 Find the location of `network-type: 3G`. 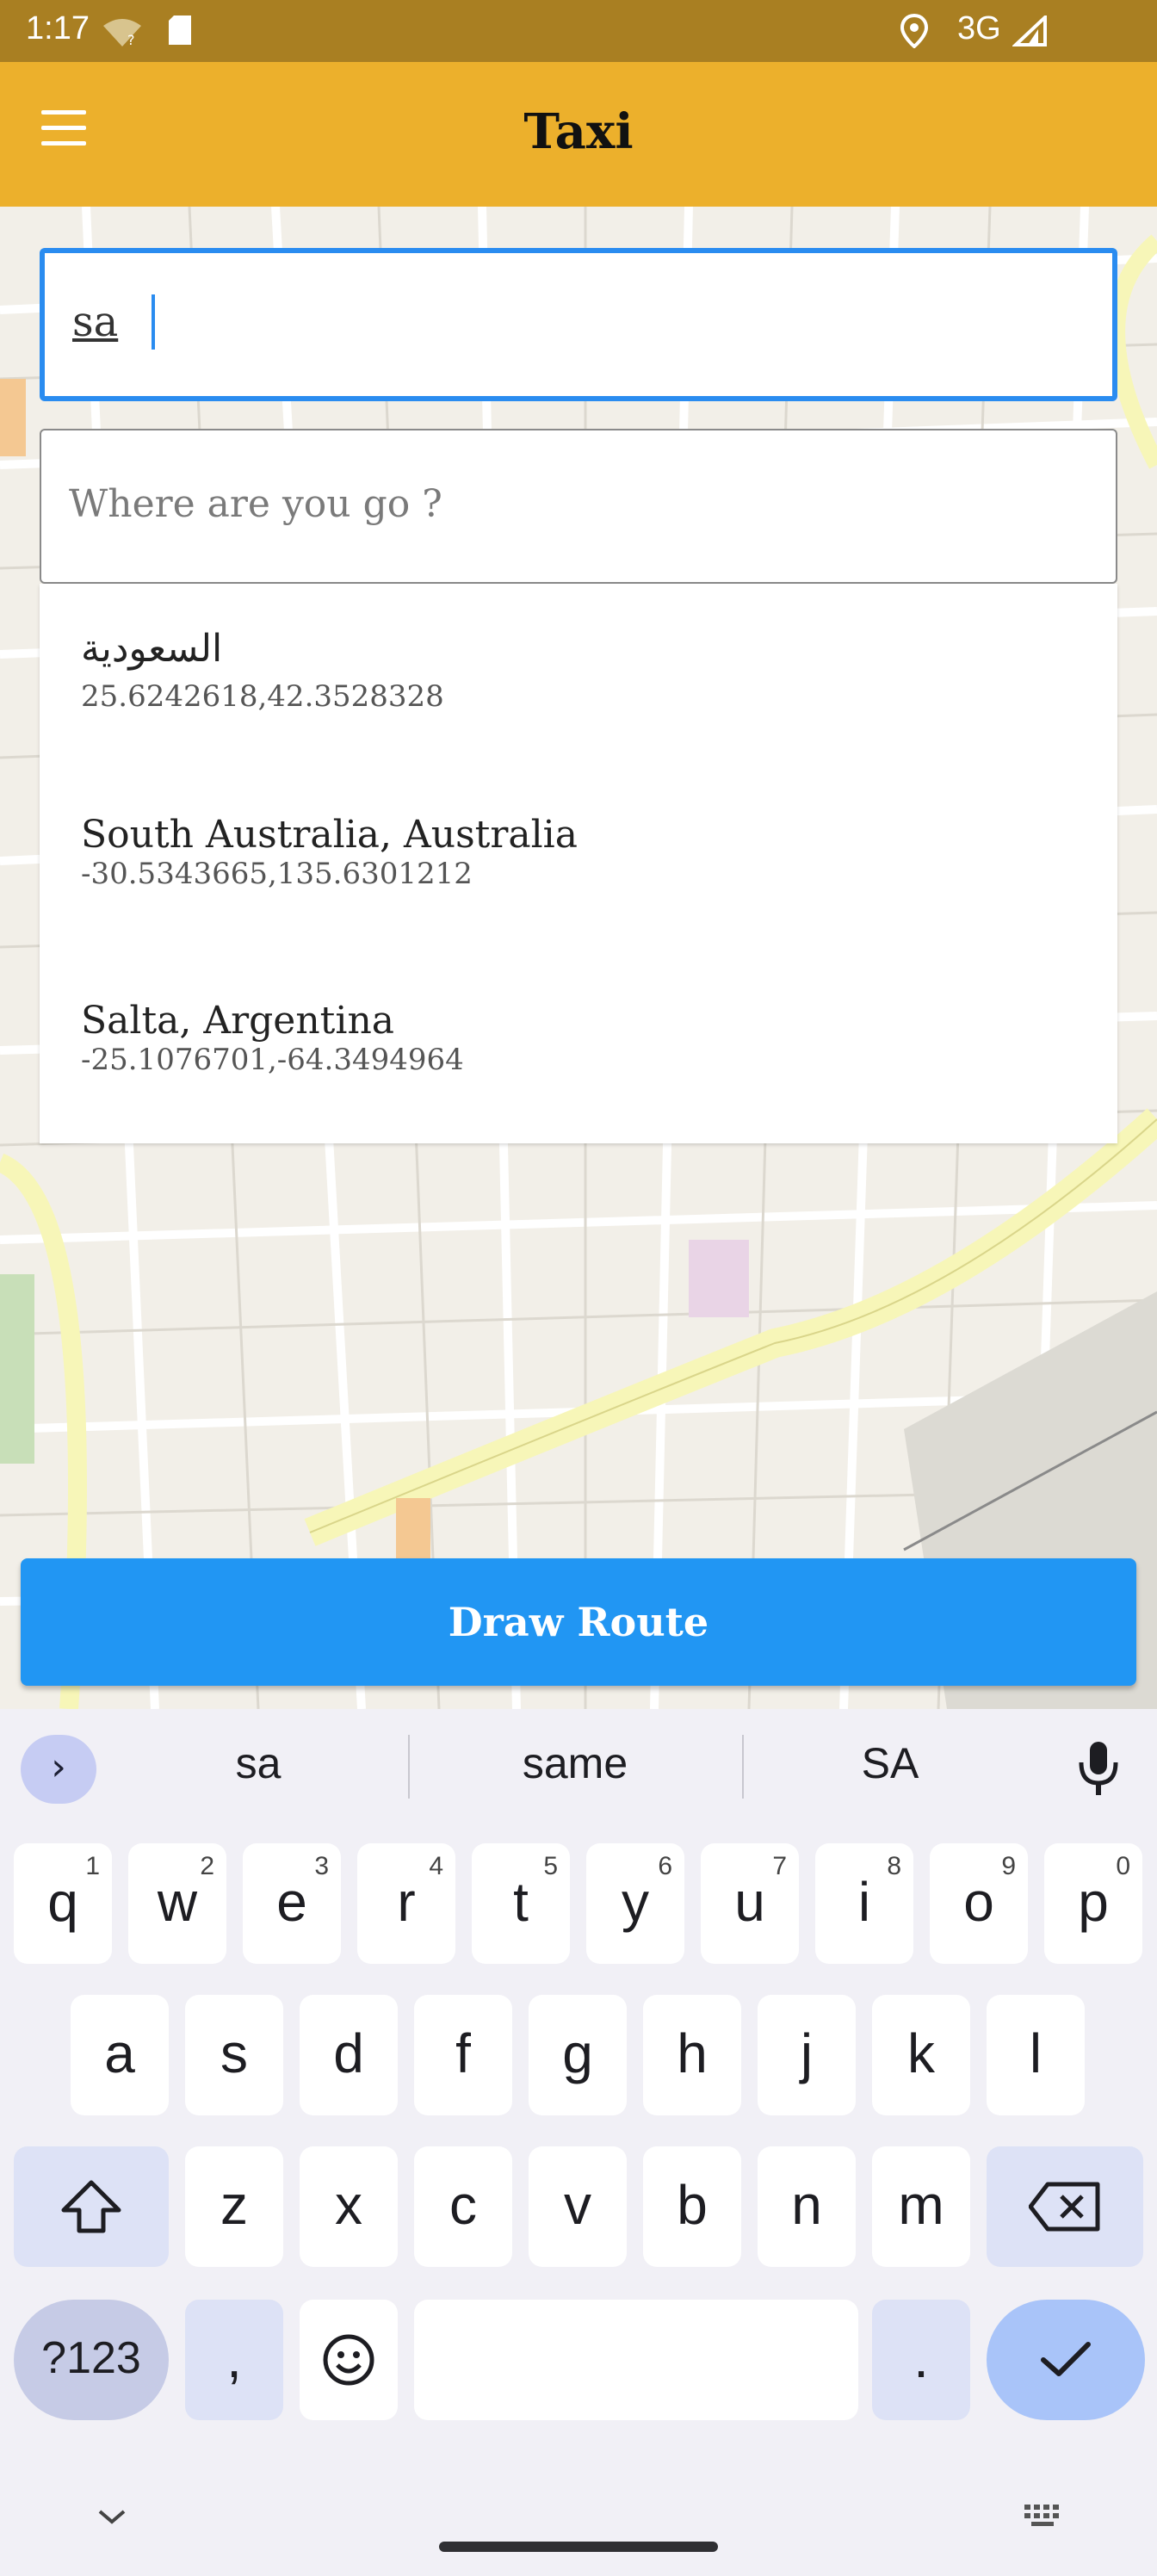

network-type: 3G is located at coordinates (979, 28).